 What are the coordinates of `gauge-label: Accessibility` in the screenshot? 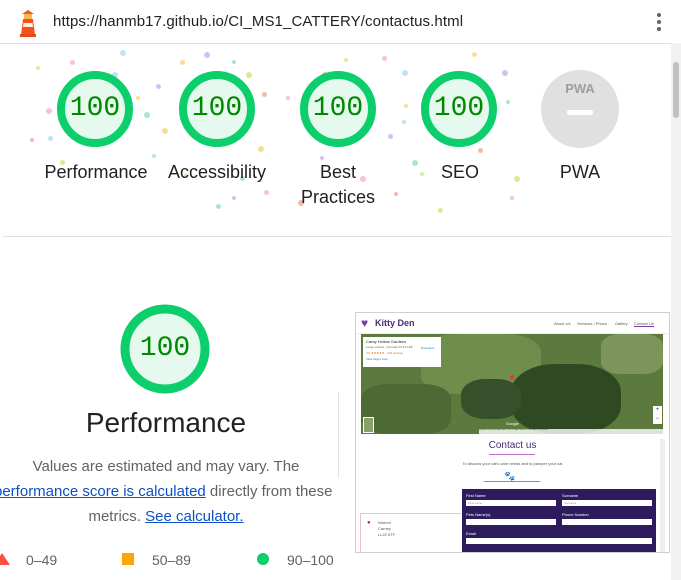 It's located at (217, 172).